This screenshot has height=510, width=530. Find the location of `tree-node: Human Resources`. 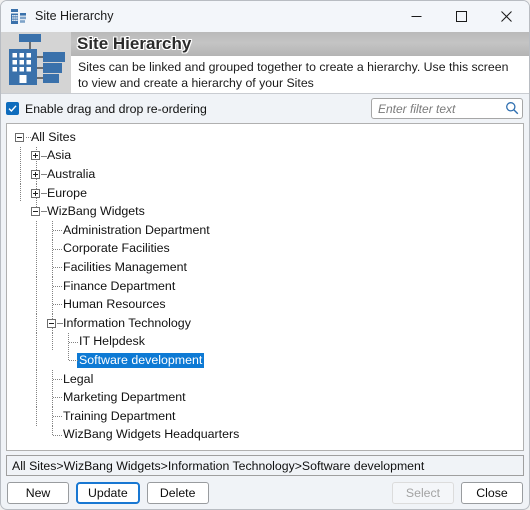

tree-node: Human Resources is located at coordinates (268, 304).